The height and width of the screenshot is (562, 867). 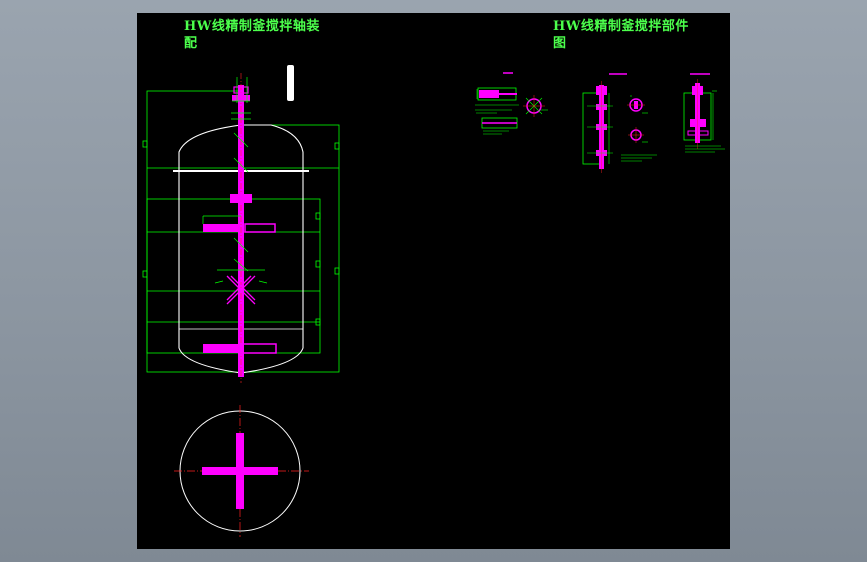 I want to click on detail-coupling, so click(x=511, y=103).